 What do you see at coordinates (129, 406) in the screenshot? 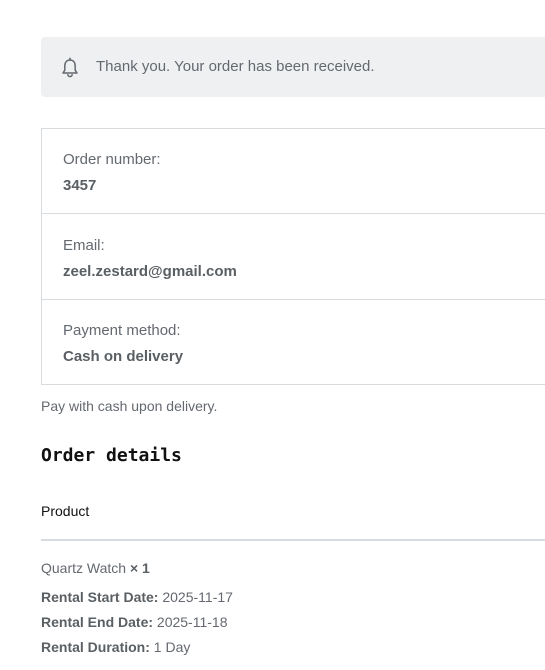
I see `payment-instructions: Pay with cash upon delivery.` at bounding box center [129, 406].